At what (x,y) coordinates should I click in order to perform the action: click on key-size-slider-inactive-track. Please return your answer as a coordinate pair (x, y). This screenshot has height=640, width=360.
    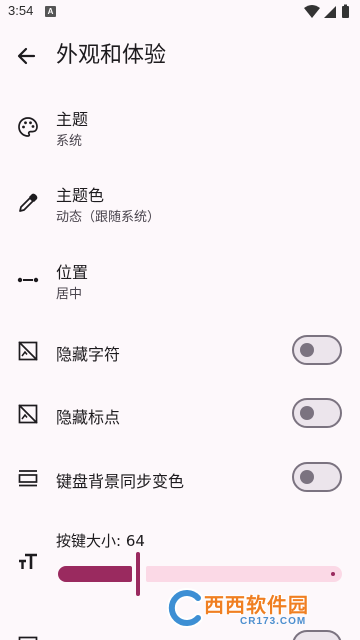
    Looking at the image, I should click on (244, 574).